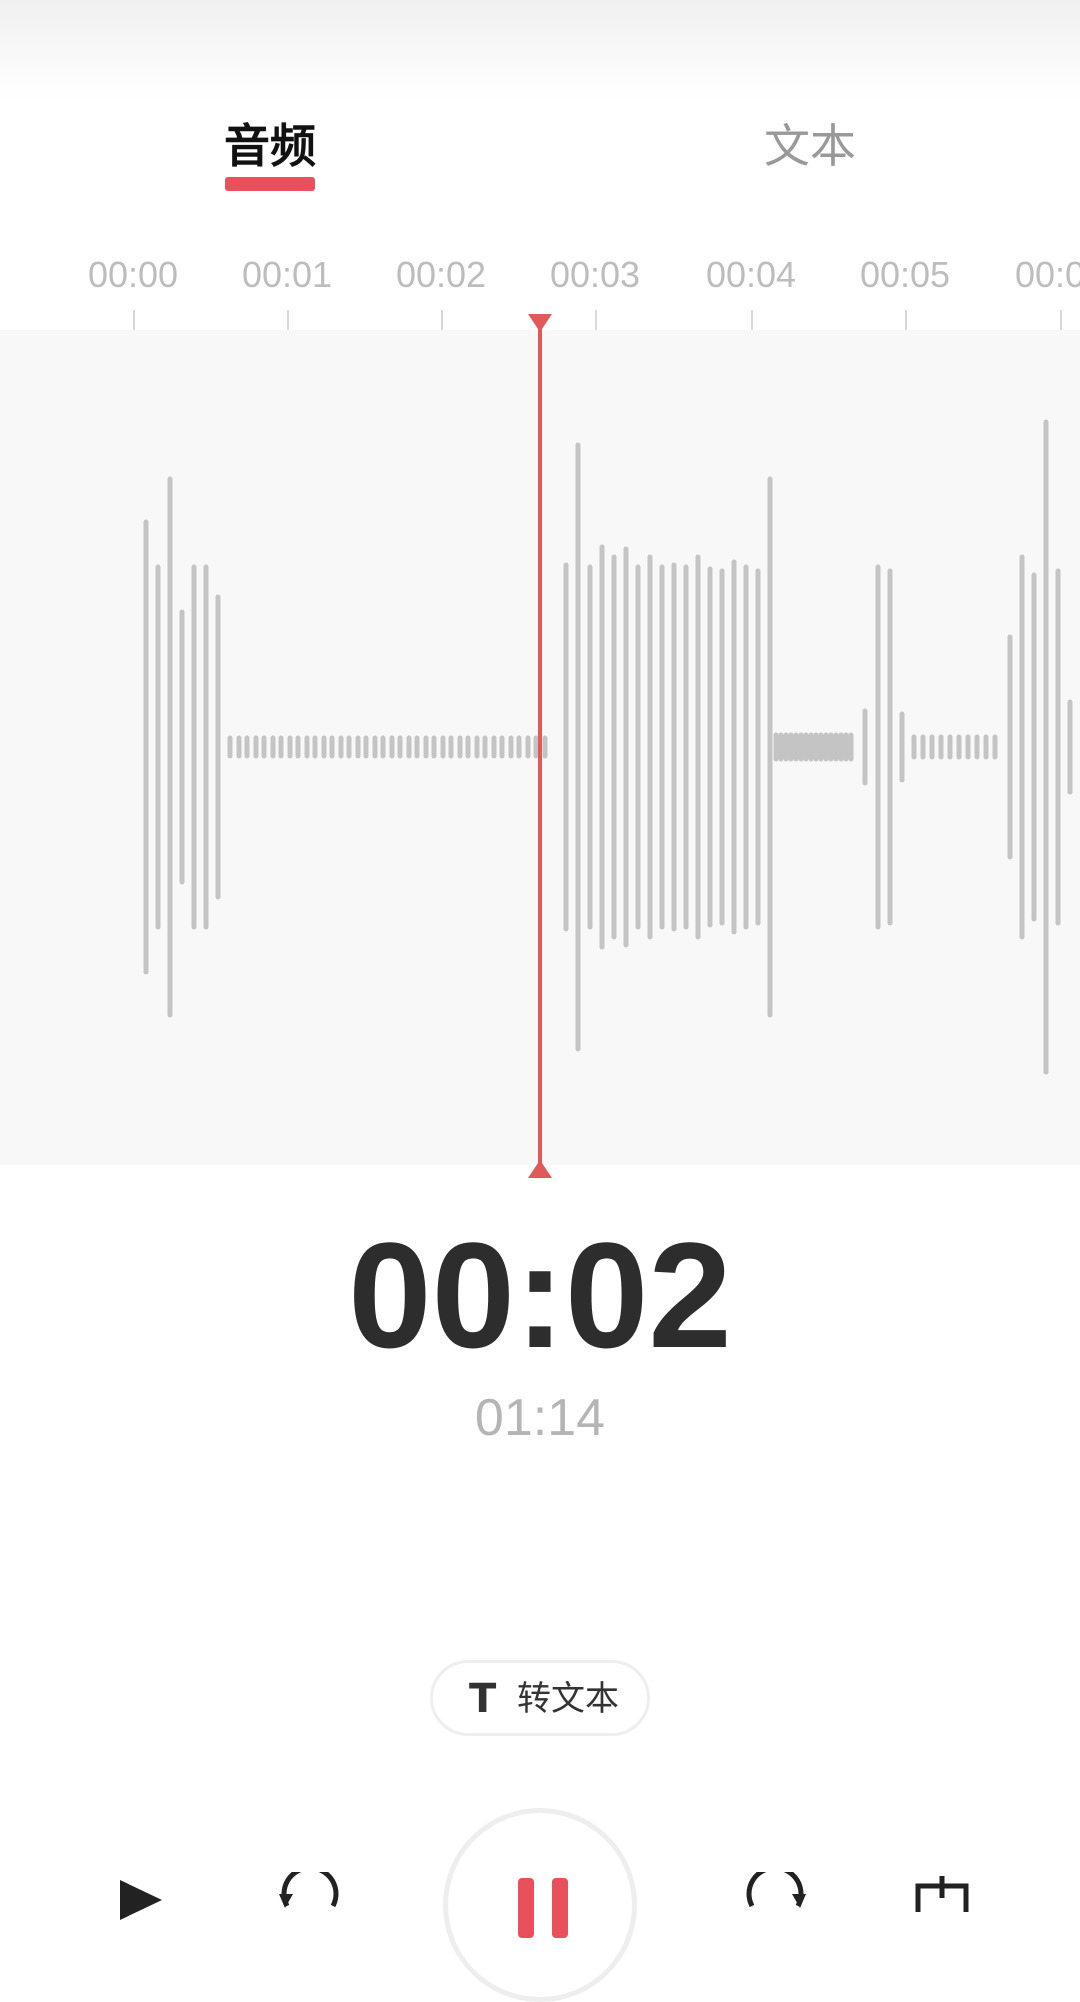 This screenshot has width=1080, height=2002. Describe the element at coordinates (751, 274) in the screenshot. I see `timeline-label: 00:04` at that location.